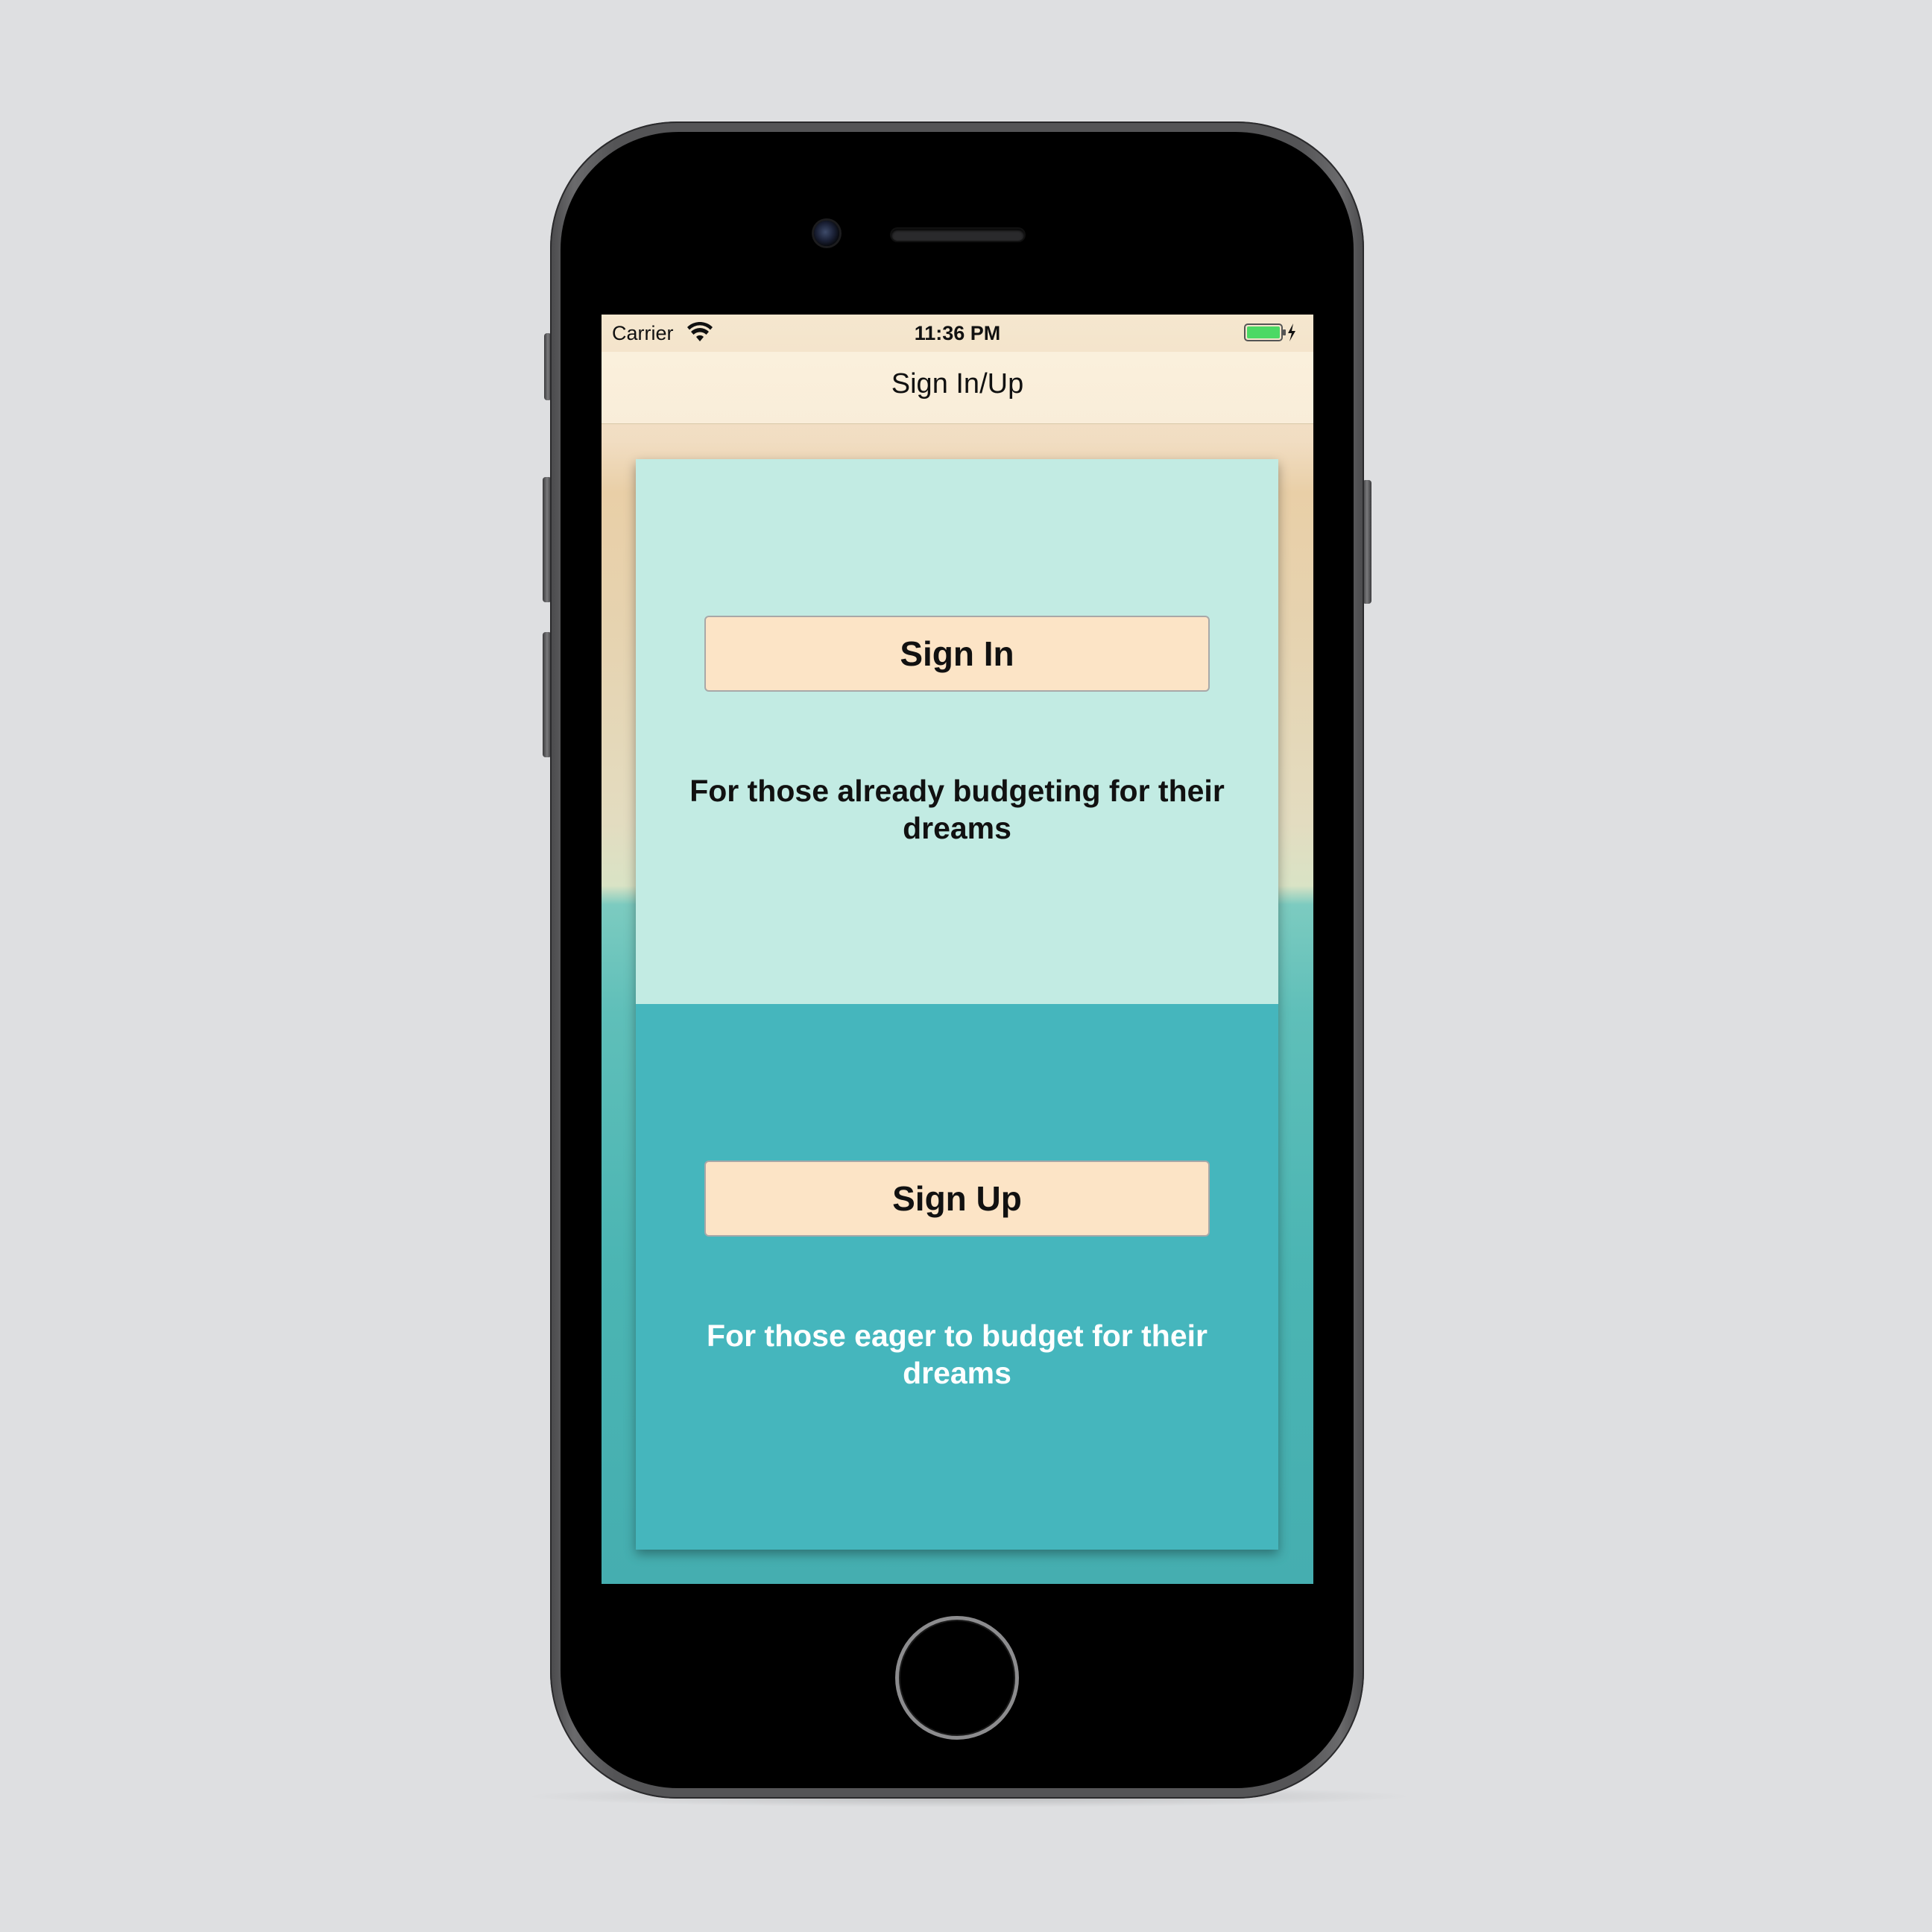 The image size is (1932, 1932). What do you see at coordinates (827, 233) in the screenshot?
I see `front-camera` at bounding box center [827, 233].